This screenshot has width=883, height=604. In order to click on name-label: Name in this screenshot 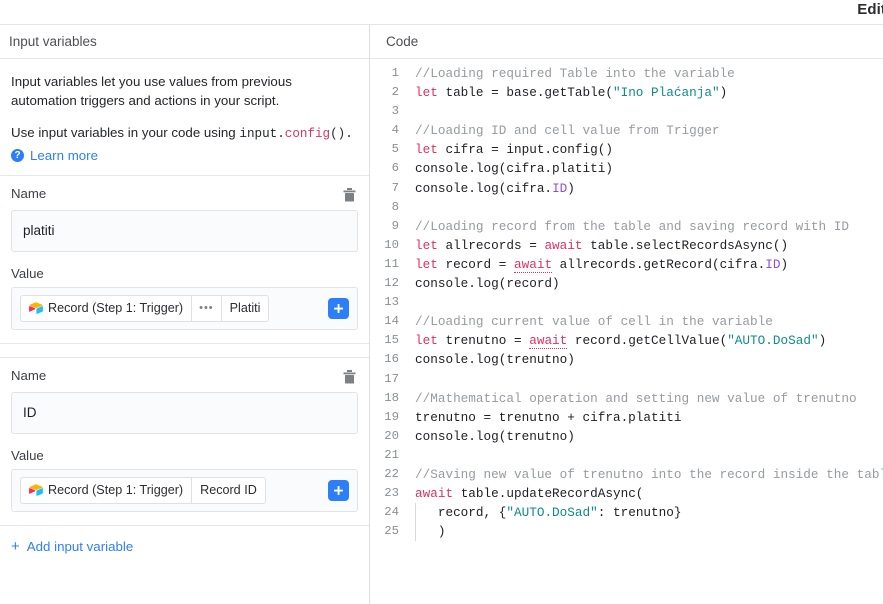, I will do `click(29, 193)`.